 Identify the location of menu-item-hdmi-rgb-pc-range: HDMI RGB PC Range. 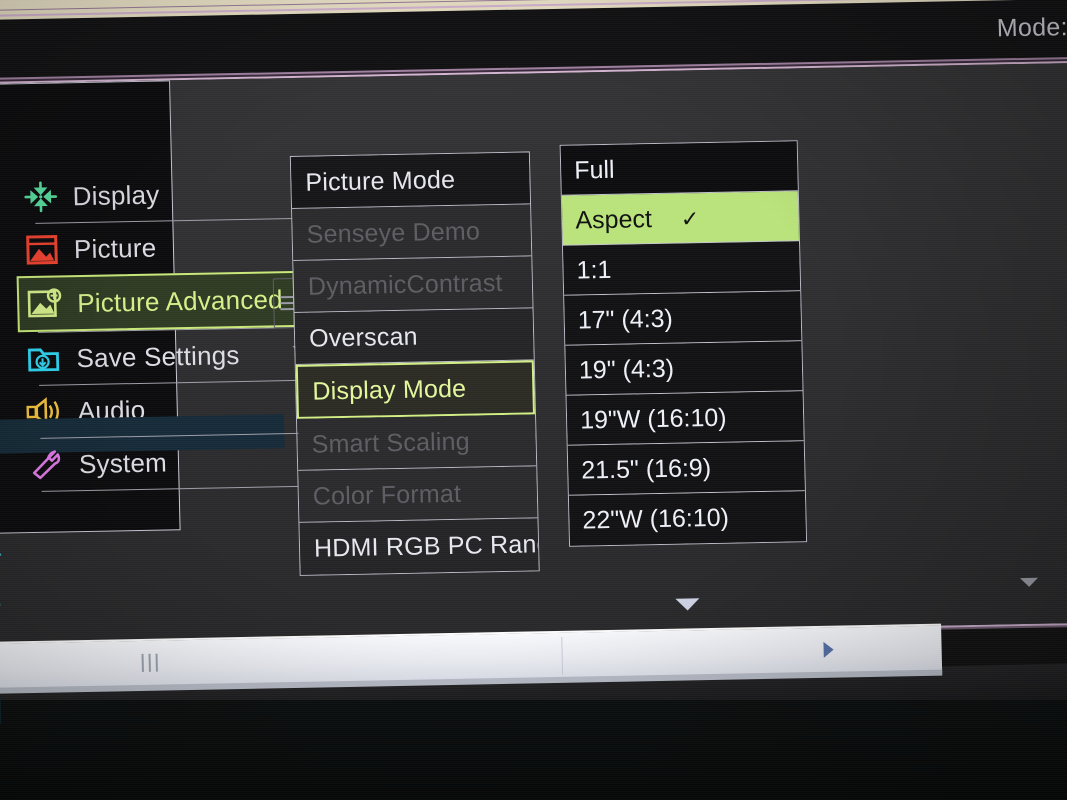
(419, 546).